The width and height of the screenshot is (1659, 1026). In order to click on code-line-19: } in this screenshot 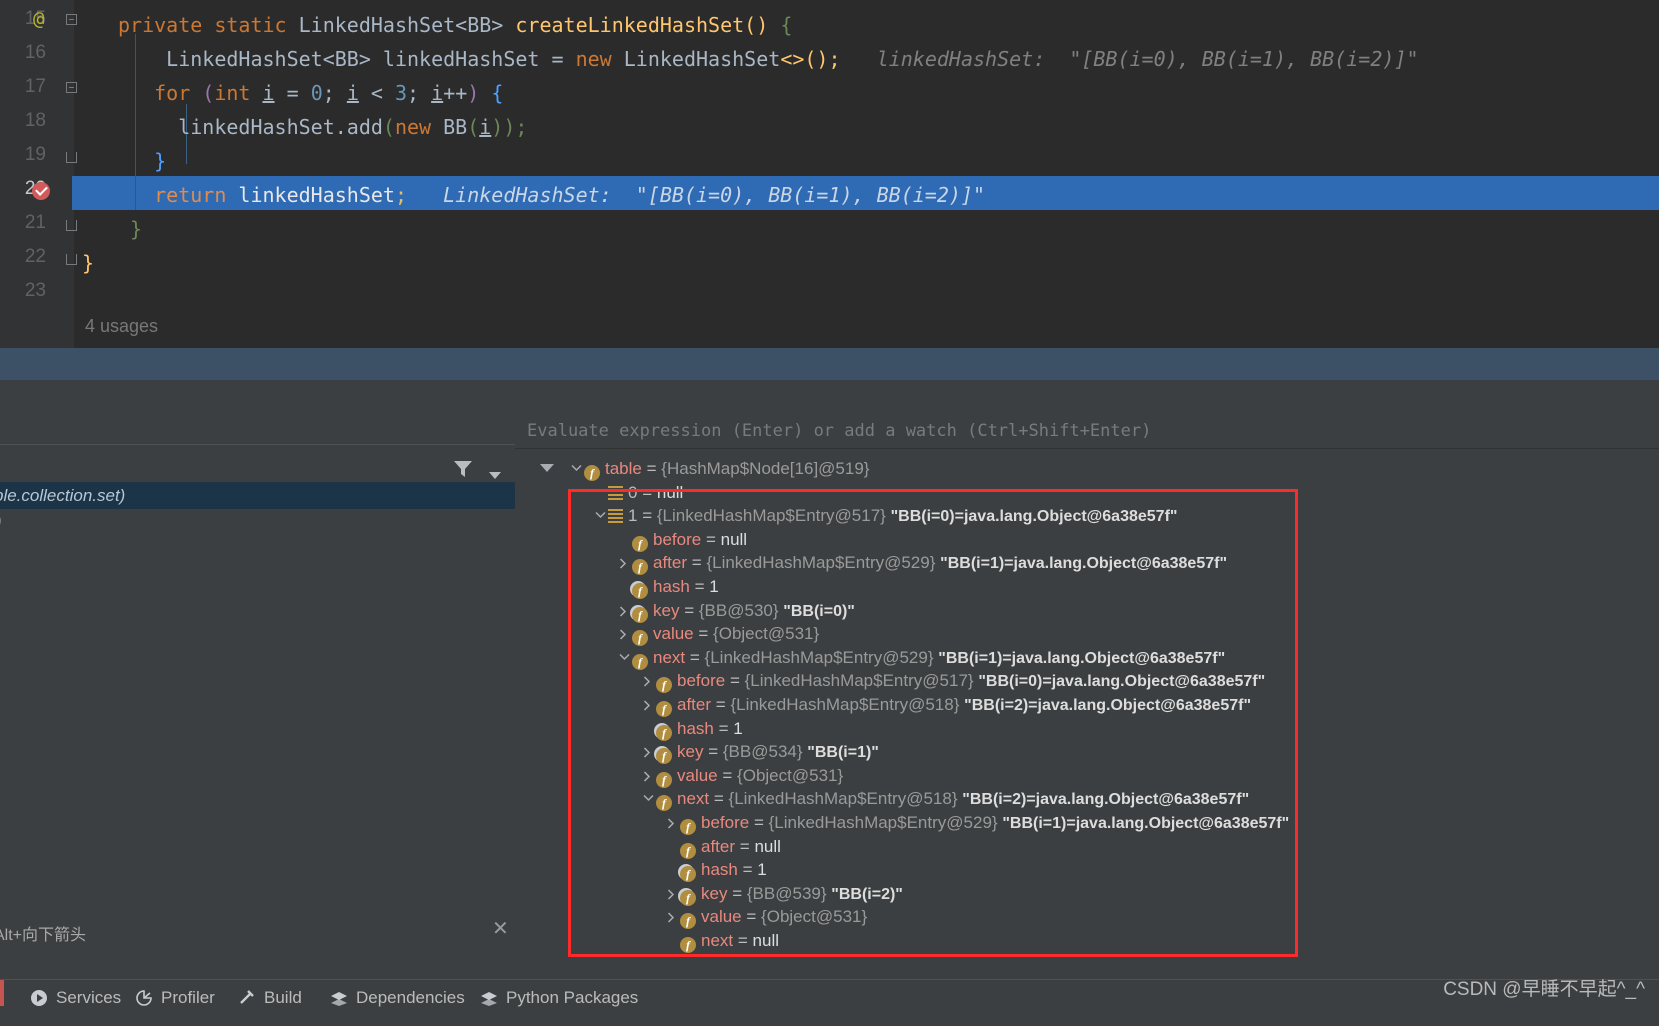, I will do `click(160, 161)`.